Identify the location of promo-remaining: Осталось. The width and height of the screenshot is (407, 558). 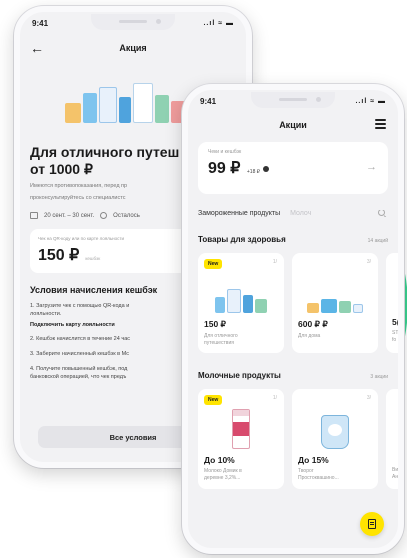
(126, 215).